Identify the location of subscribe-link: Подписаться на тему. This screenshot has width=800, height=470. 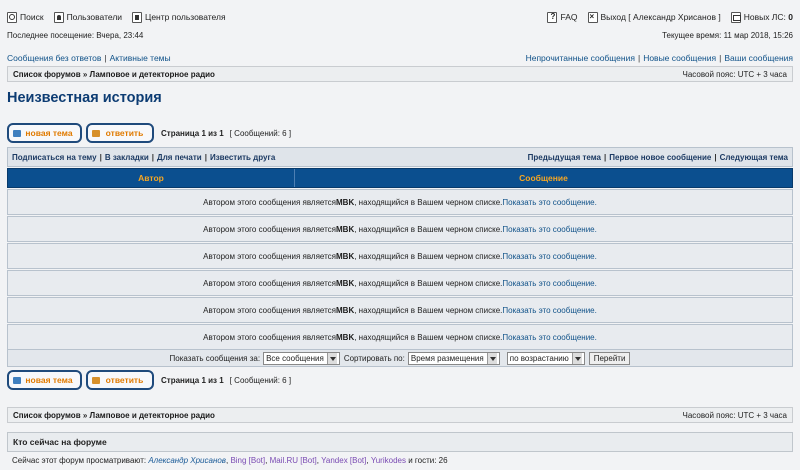
(54, 157).